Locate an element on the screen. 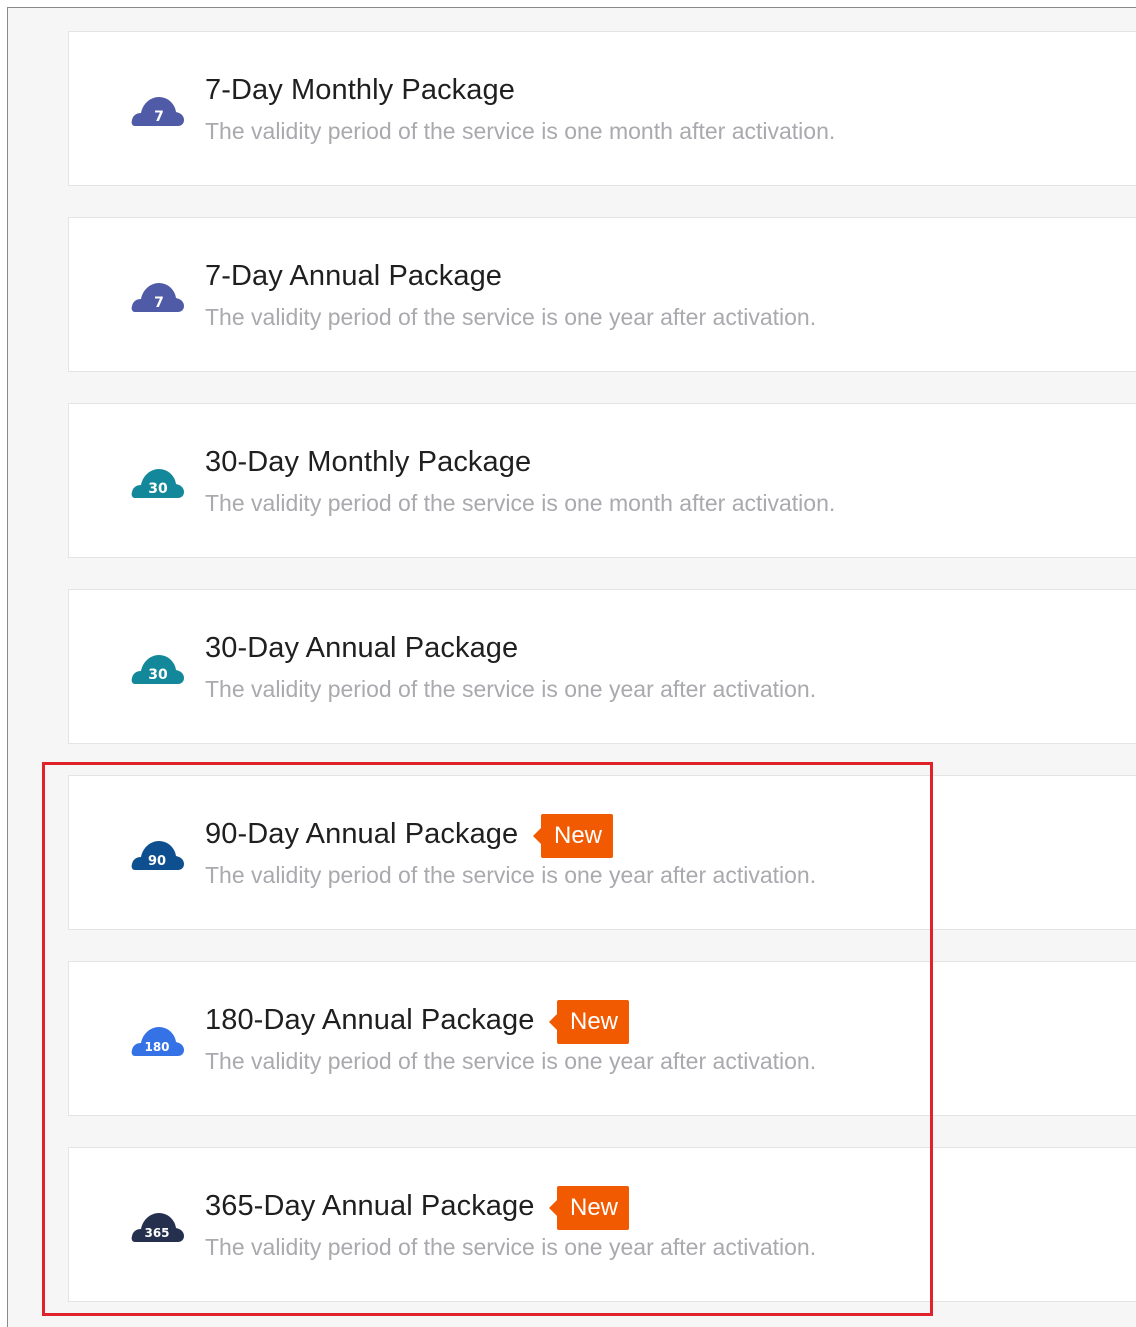 The width and height of the screenshot is (1136, 1327). package-title: 7-Day Annual Package is located at coordinates (354, 276).